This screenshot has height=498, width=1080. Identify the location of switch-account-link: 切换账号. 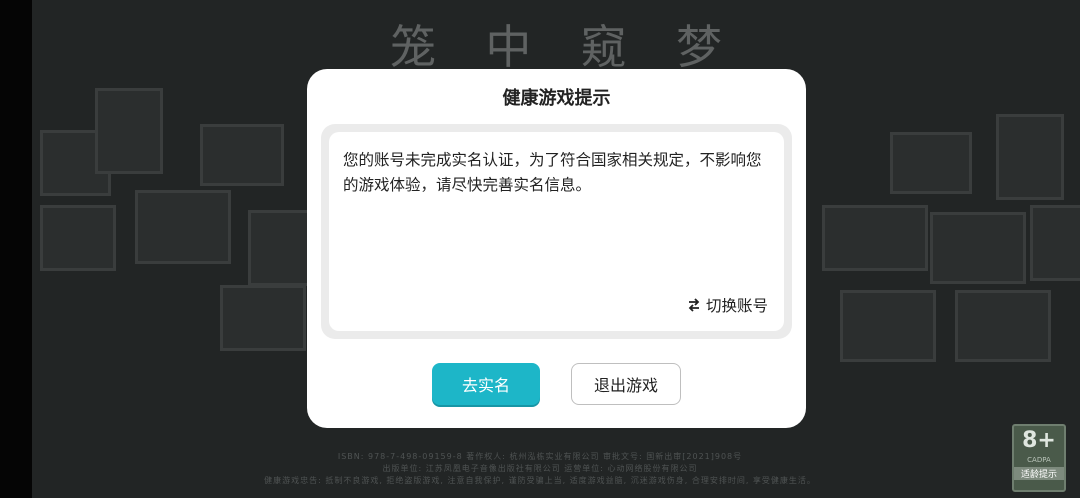
(727, 305).